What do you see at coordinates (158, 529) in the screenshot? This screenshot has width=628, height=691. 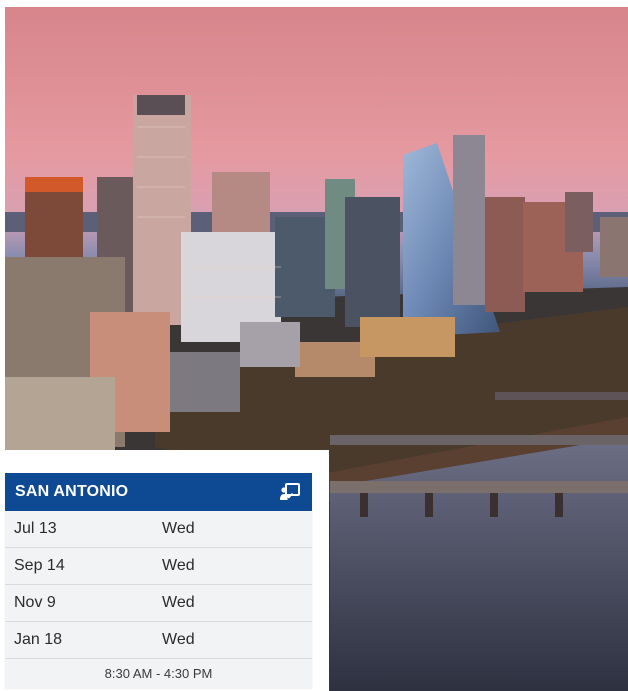 I see `schedule-row: Jul 13 Wed` at bounding box center [158, 529].